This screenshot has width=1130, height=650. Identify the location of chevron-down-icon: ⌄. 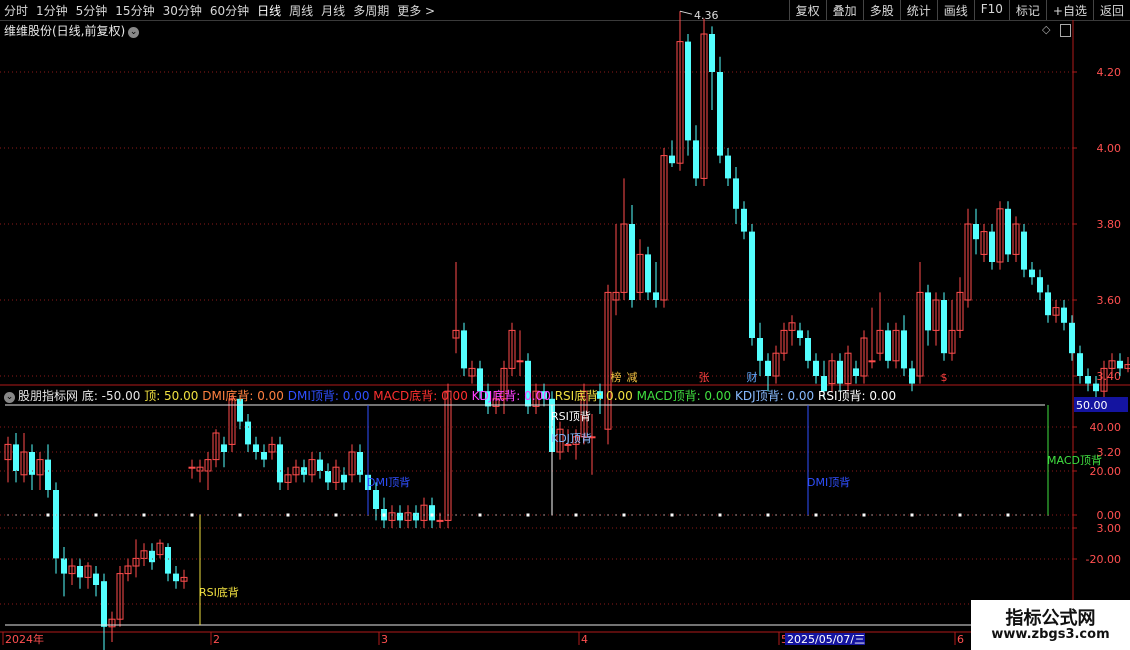
(9, 397).